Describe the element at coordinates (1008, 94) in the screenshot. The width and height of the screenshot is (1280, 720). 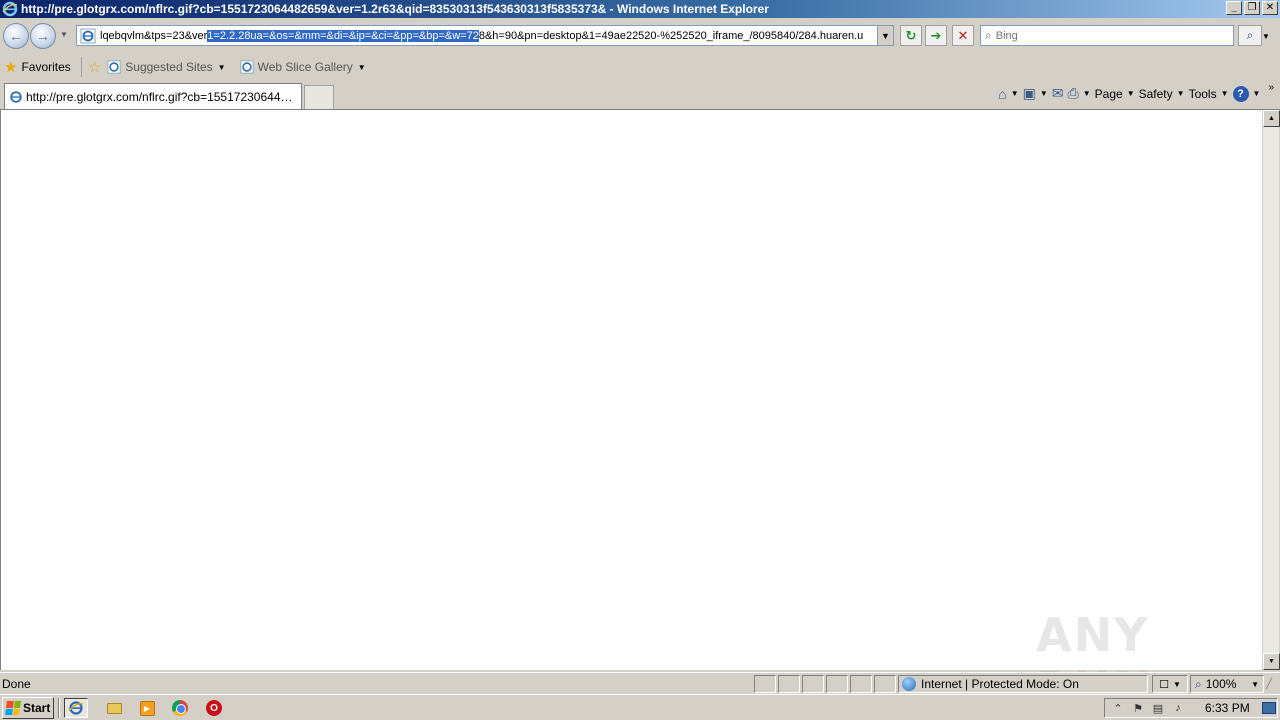
I see `home-button: ⌂ ▼` at that location.